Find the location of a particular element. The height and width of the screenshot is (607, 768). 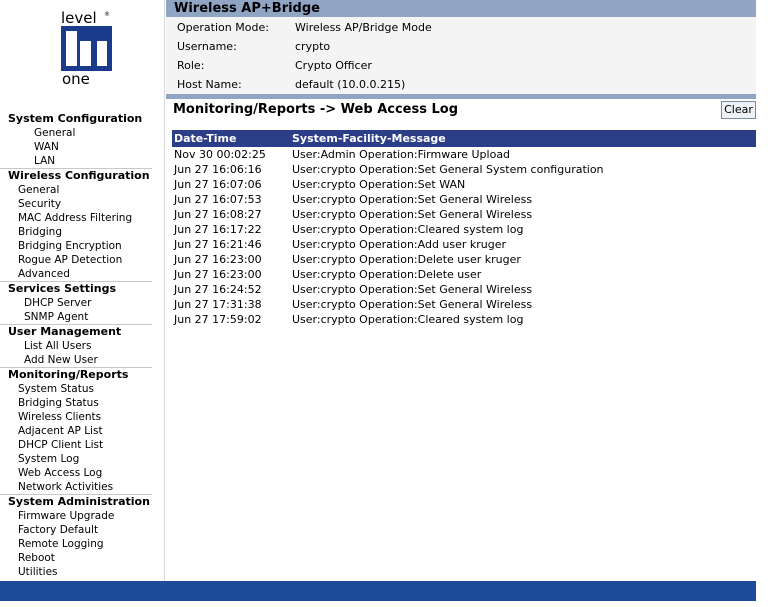

log-date-time: Jun 27 16:24:52 is located at coordinates (218, 289).